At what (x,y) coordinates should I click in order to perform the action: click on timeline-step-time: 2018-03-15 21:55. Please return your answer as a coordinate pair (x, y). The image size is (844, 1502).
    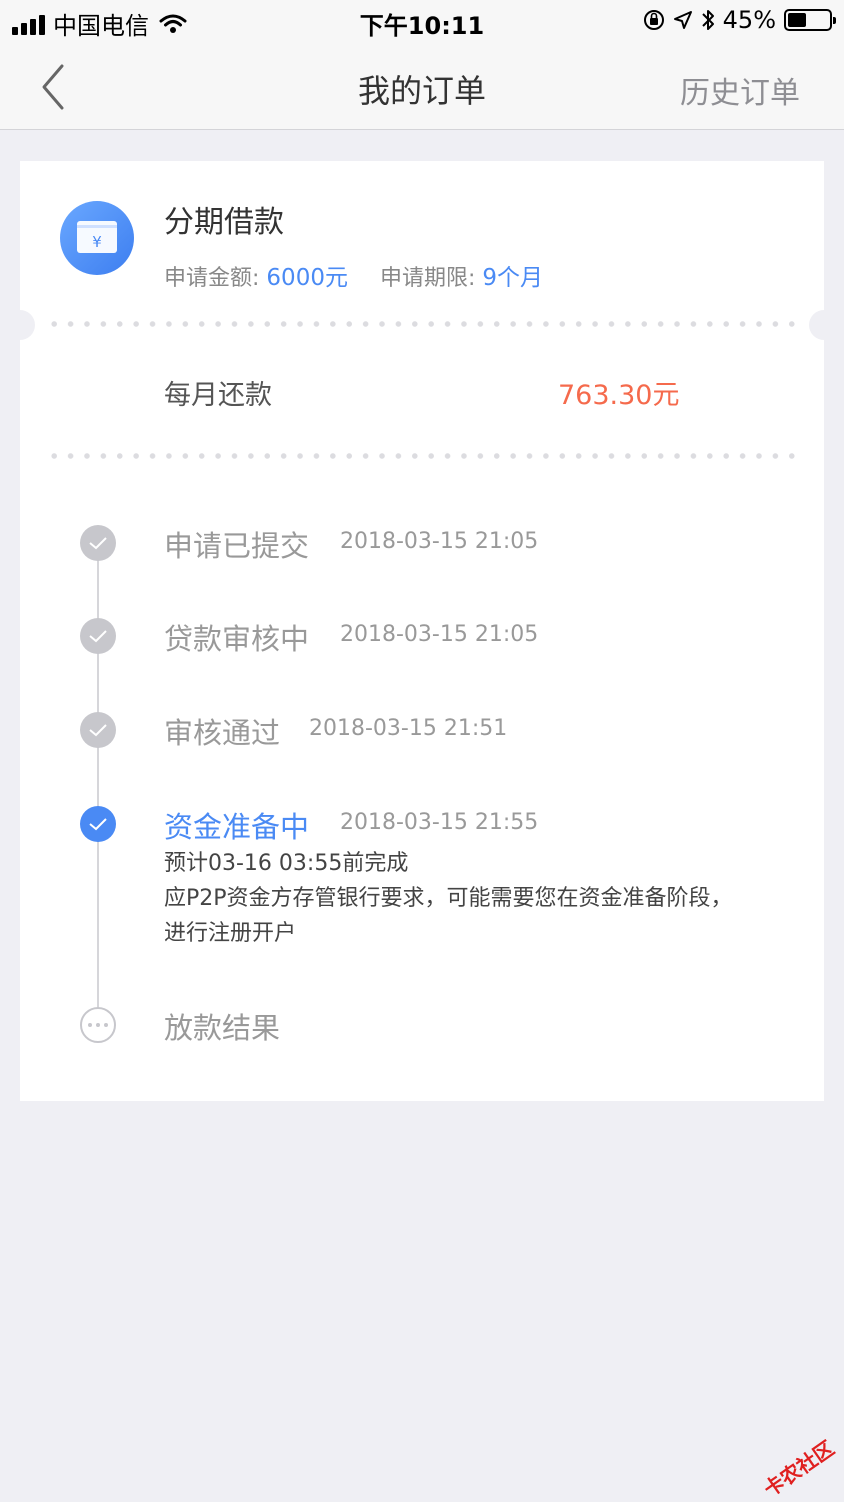
    Looking at the image, I should click on (439, 822).